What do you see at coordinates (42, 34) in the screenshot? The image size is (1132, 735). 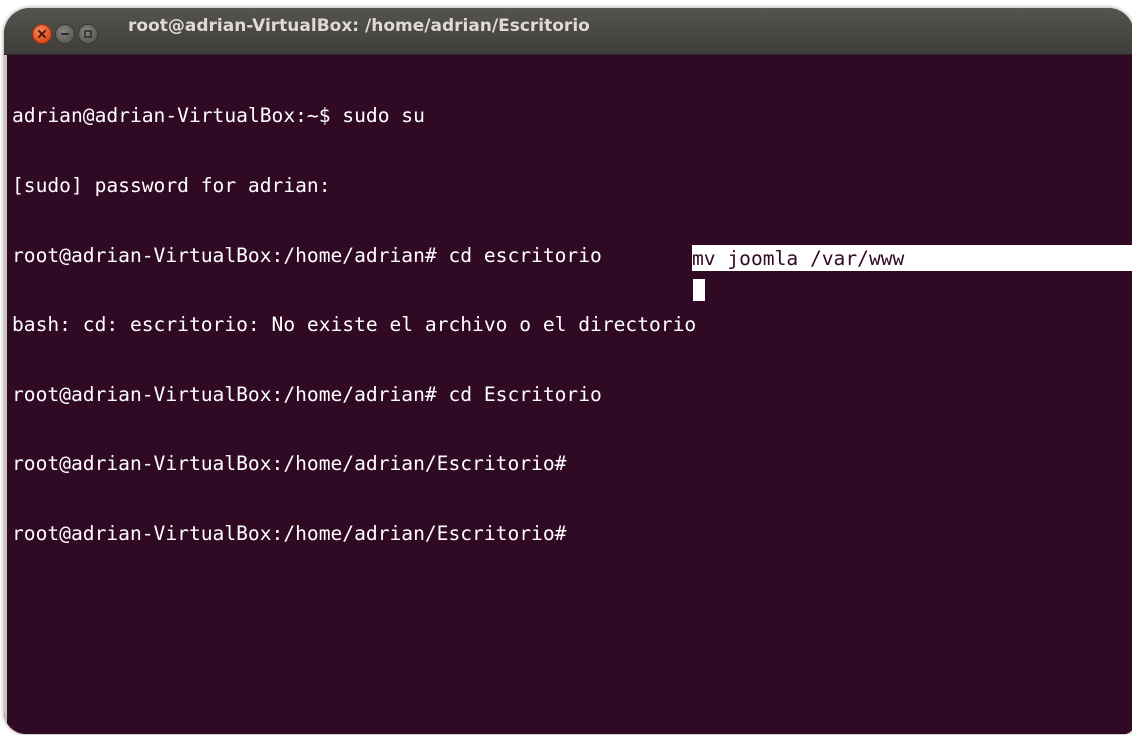 I see `close-icon` at bounding box center [42, 34].